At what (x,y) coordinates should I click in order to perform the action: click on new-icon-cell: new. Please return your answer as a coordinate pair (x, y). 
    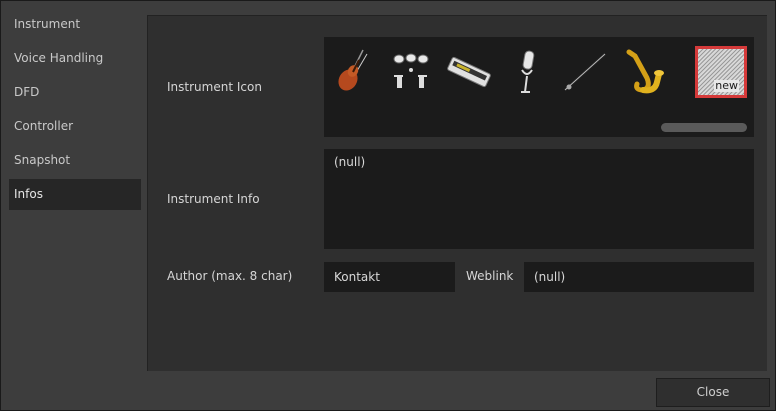
    Looking at the image, I should click on (721, 72).